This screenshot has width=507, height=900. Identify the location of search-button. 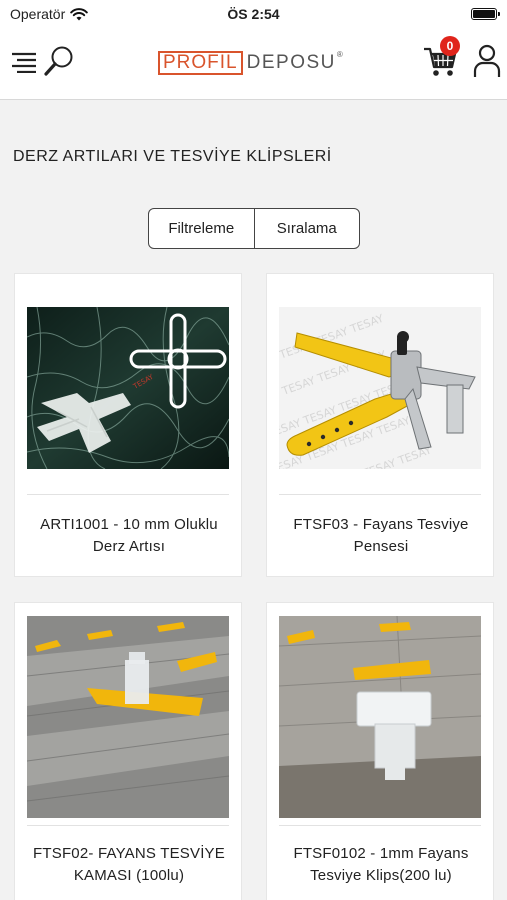
(59, 61).